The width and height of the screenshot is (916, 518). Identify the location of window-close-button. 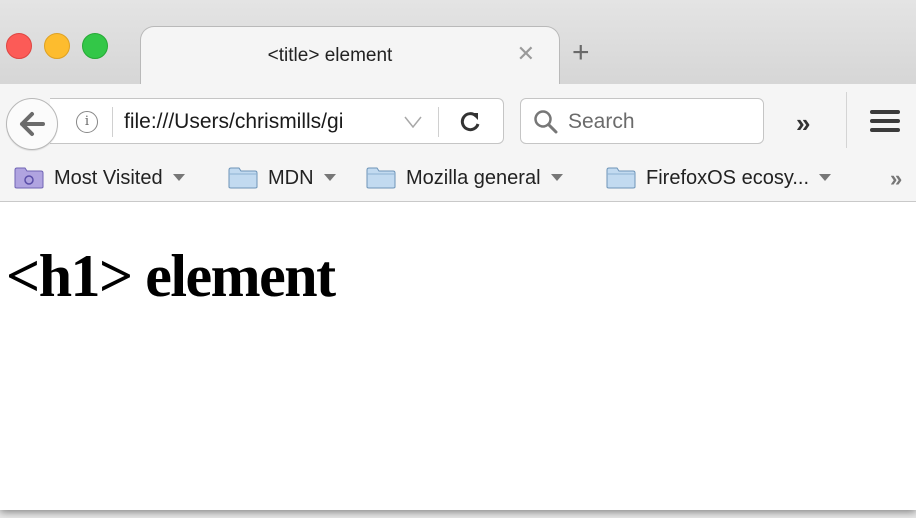
(19, 46).